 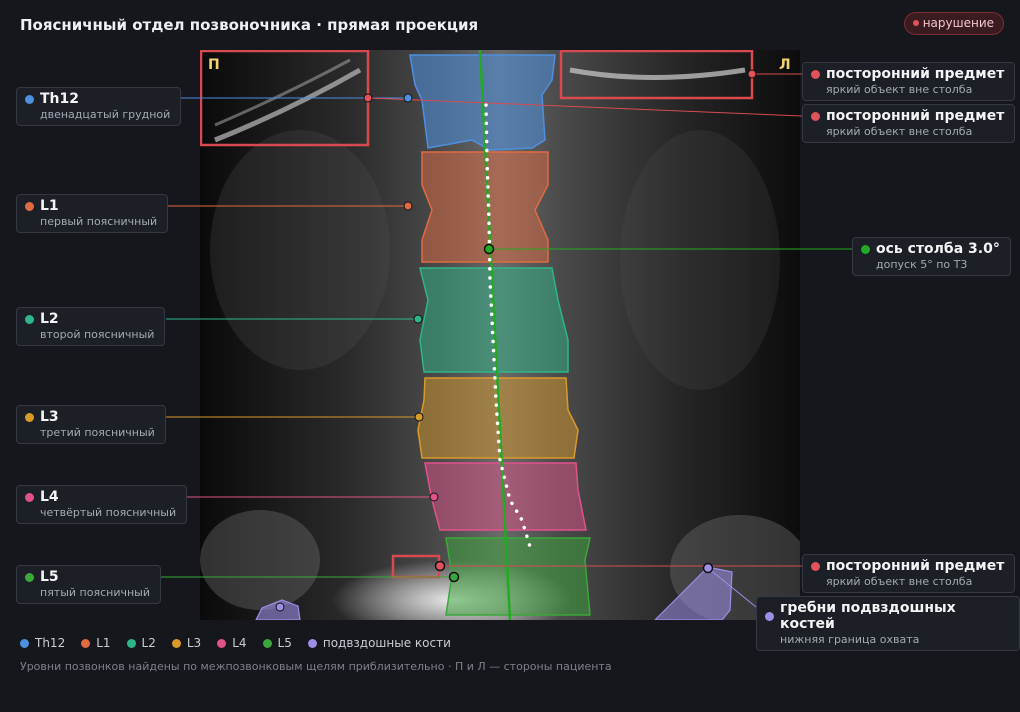 I want to click on callout-title: гребни подвздошных костей, so click(x=868, y=616).